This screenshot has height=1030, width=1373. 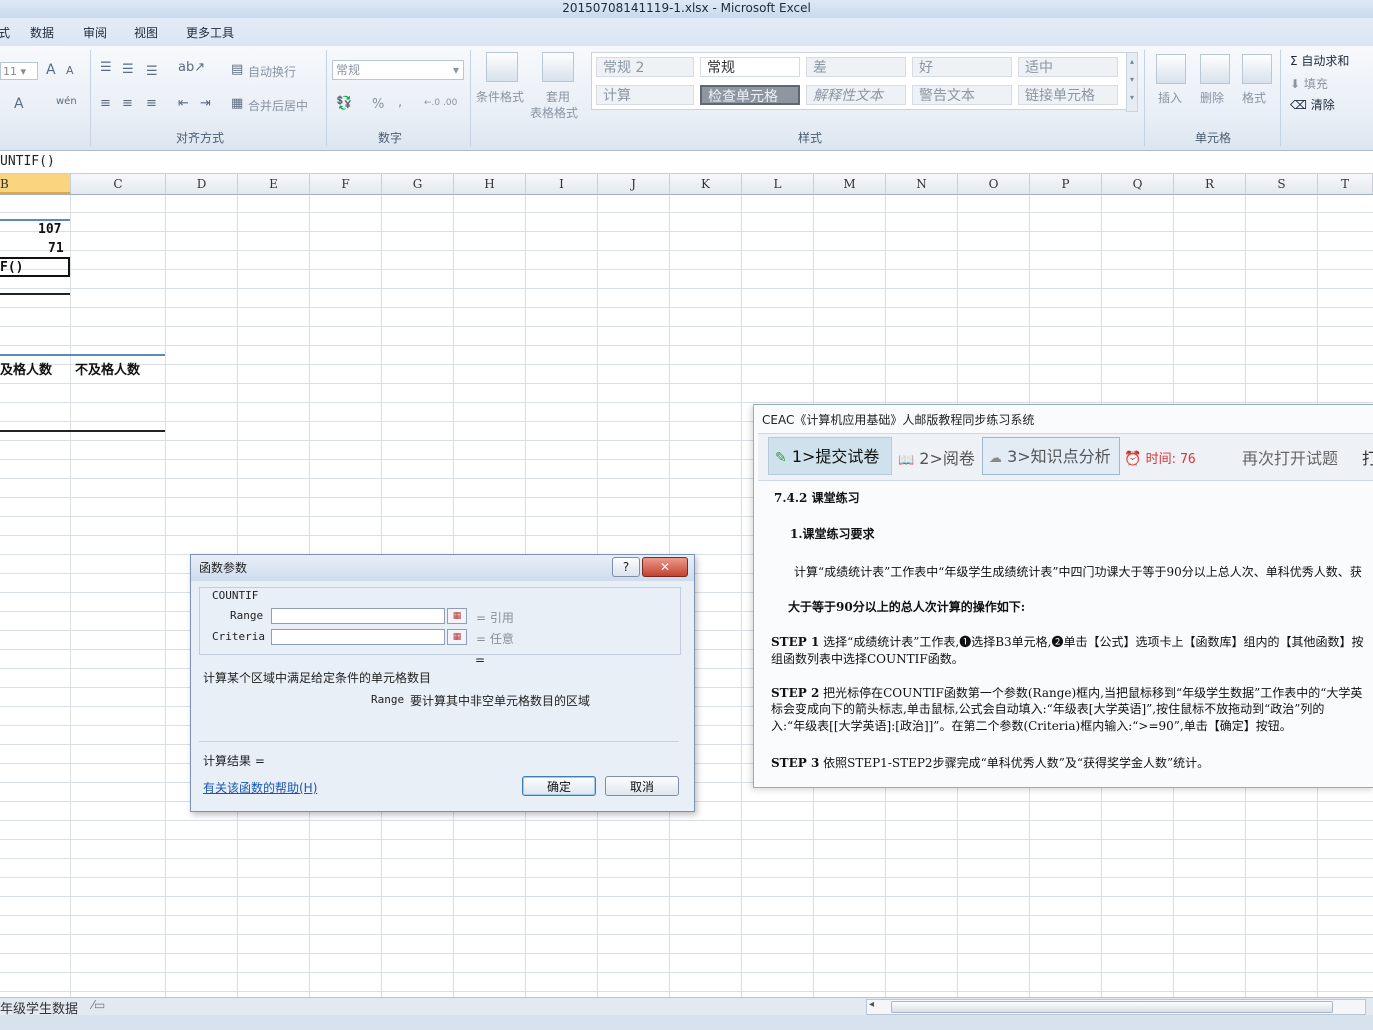 What do you see at coordinates (554, 112) in the screenshot?
I see `table-format-label-2: 表格格式` at bounding box center [554, 112].